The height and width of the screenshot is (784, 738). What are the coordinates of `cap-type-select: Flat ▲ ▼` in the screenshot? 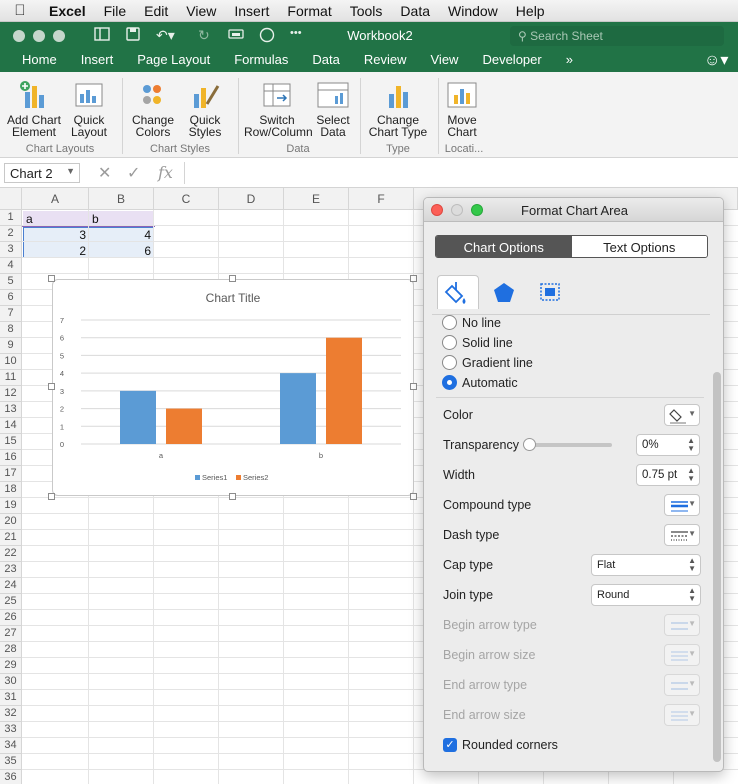 It's located at (646, 565).